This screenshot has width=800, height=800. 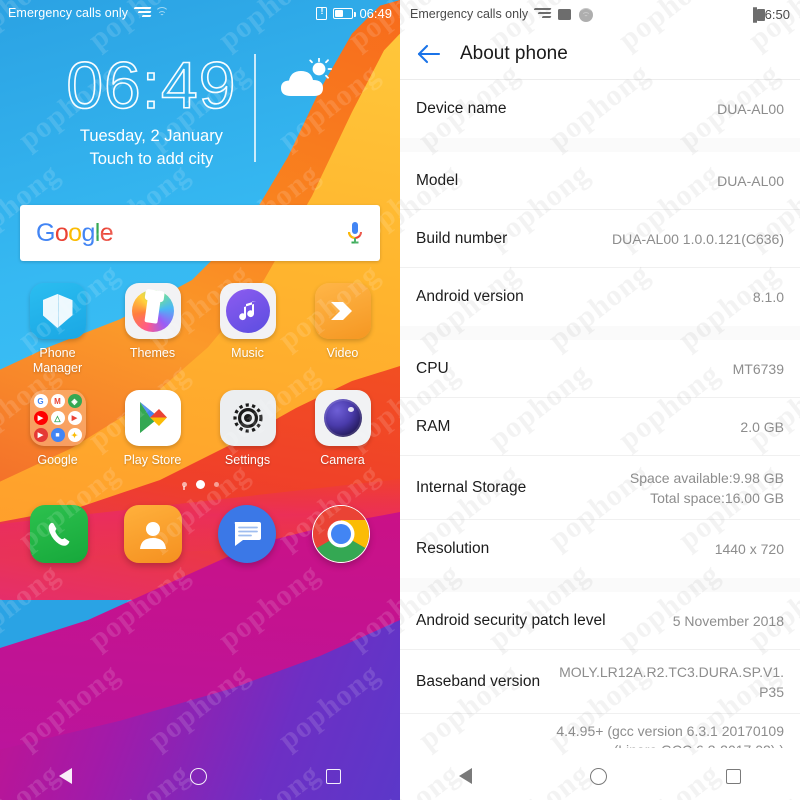 I want to click on dock, so click(x=200, y=534).